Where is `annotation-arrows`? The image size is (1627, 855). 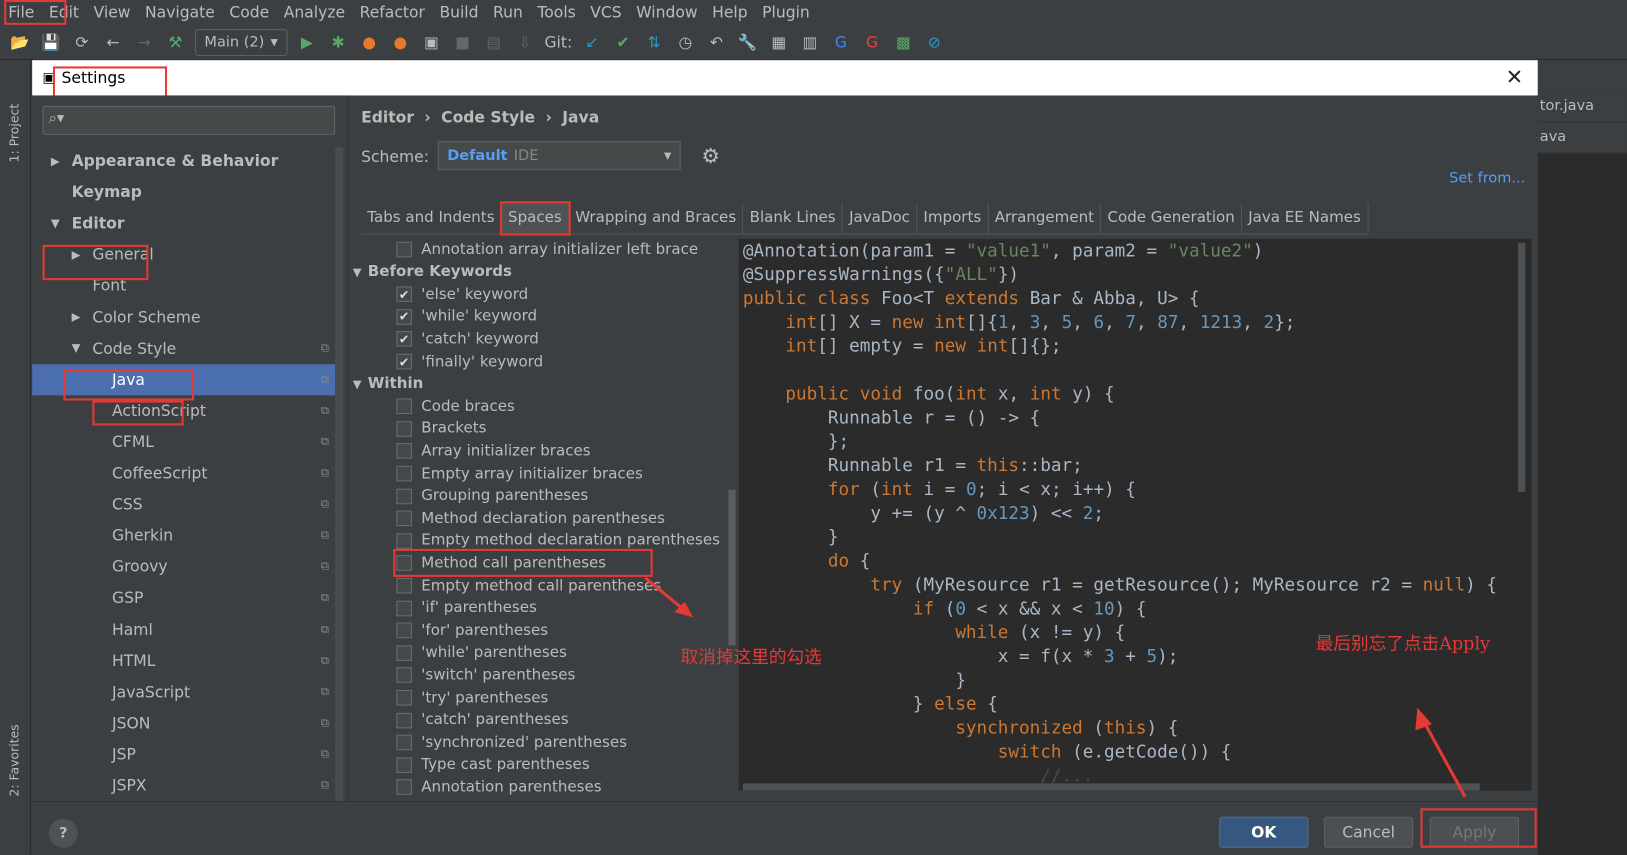
annotation-arrows is located at coordinates (1055, 687).